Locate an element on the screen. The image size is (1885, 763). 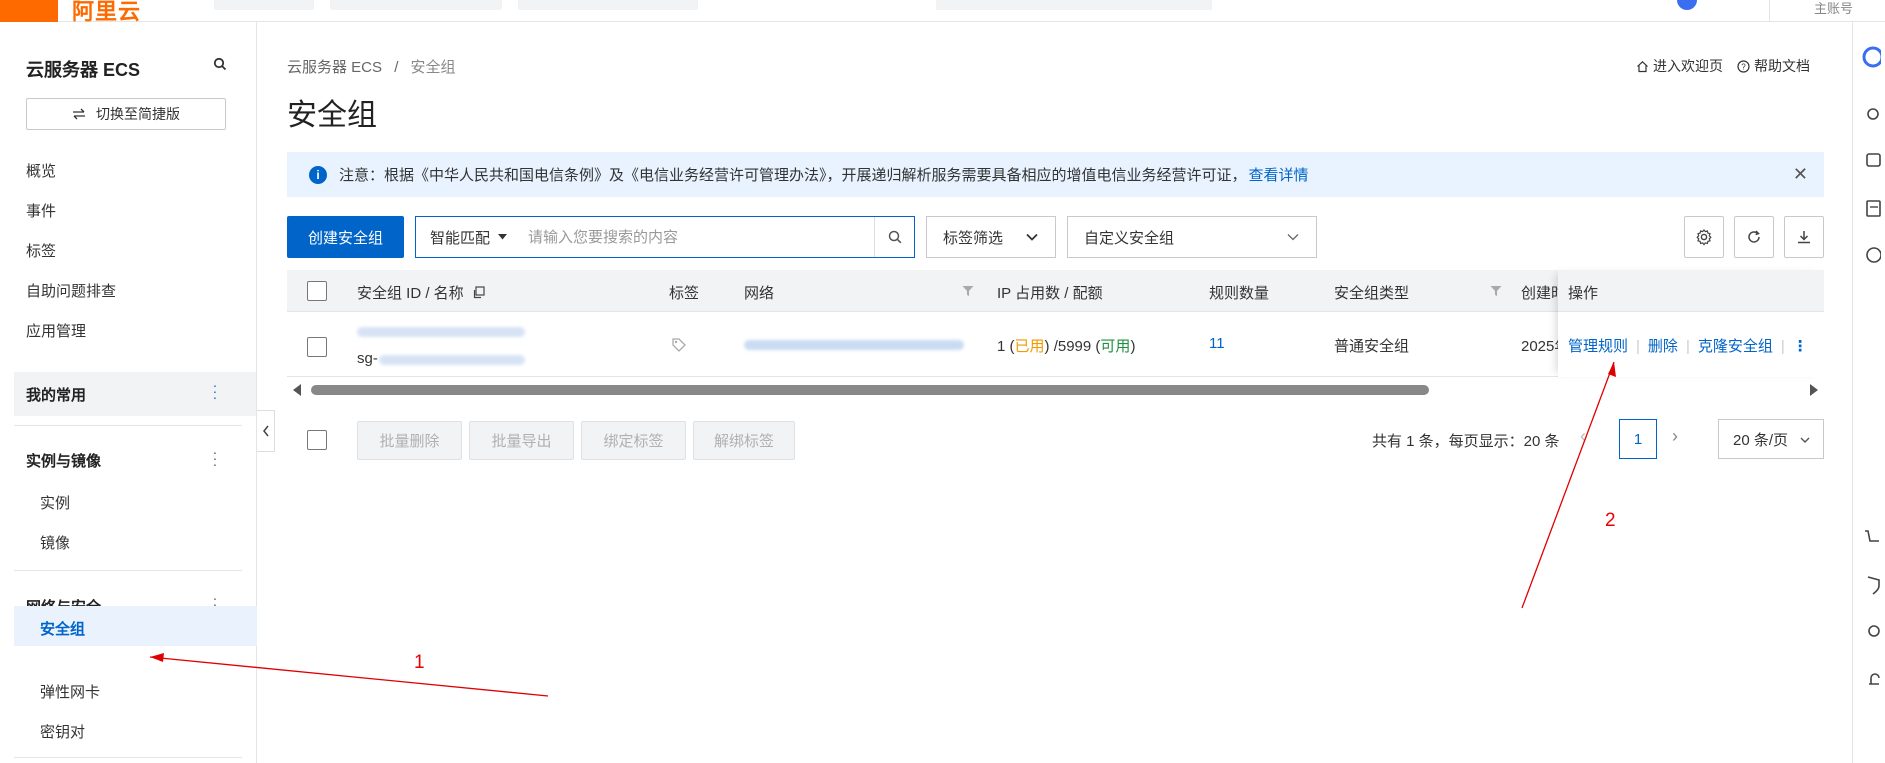
sidebar-title: 云服务器 ECS is located at coordinates (83, 70).